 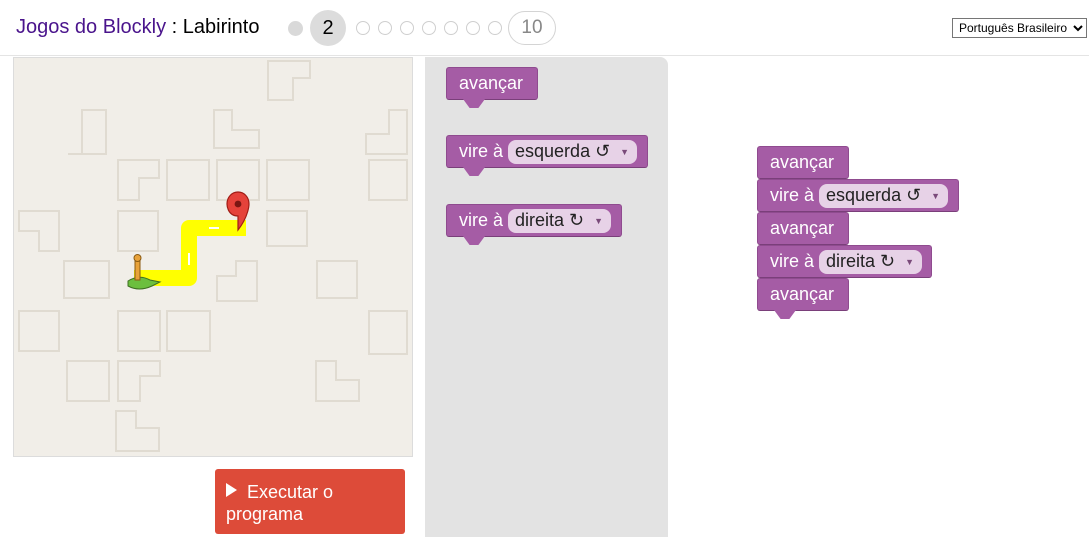 What do you see at coordinates (328, 28) in the screenshot?
I see `current-level-indicator: 2` at bounding box center [328, 28].